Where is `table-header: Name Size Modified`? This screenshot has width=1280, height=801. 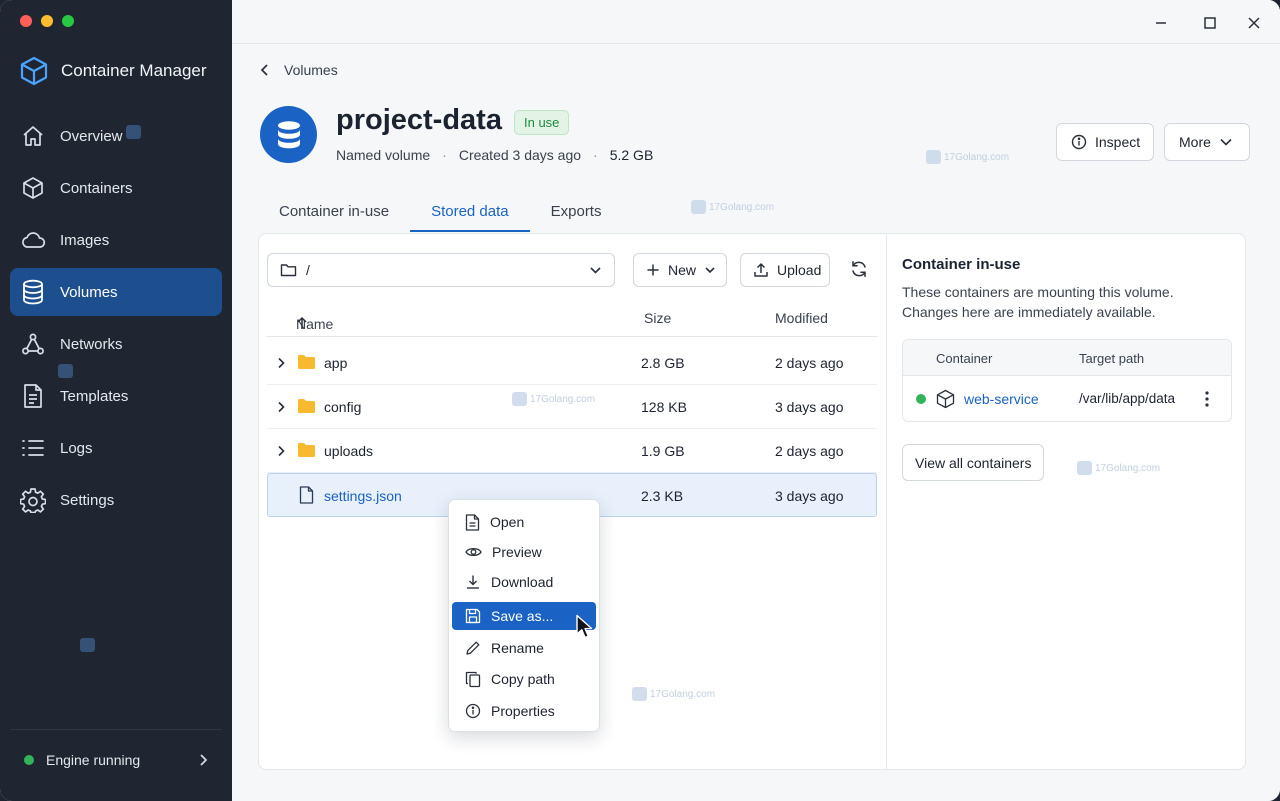
table-header: Name Size Modified is located at coordinates (572, 320).